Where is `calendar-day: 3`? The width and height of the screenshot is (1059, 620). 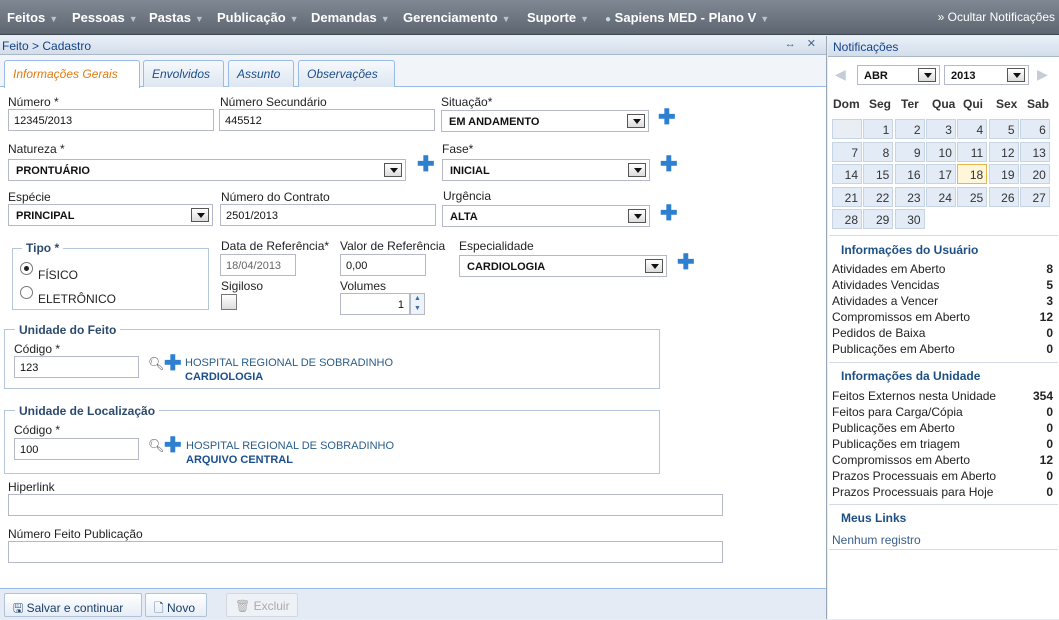
calendar-day: 3 is located at coordinates (940, 129).